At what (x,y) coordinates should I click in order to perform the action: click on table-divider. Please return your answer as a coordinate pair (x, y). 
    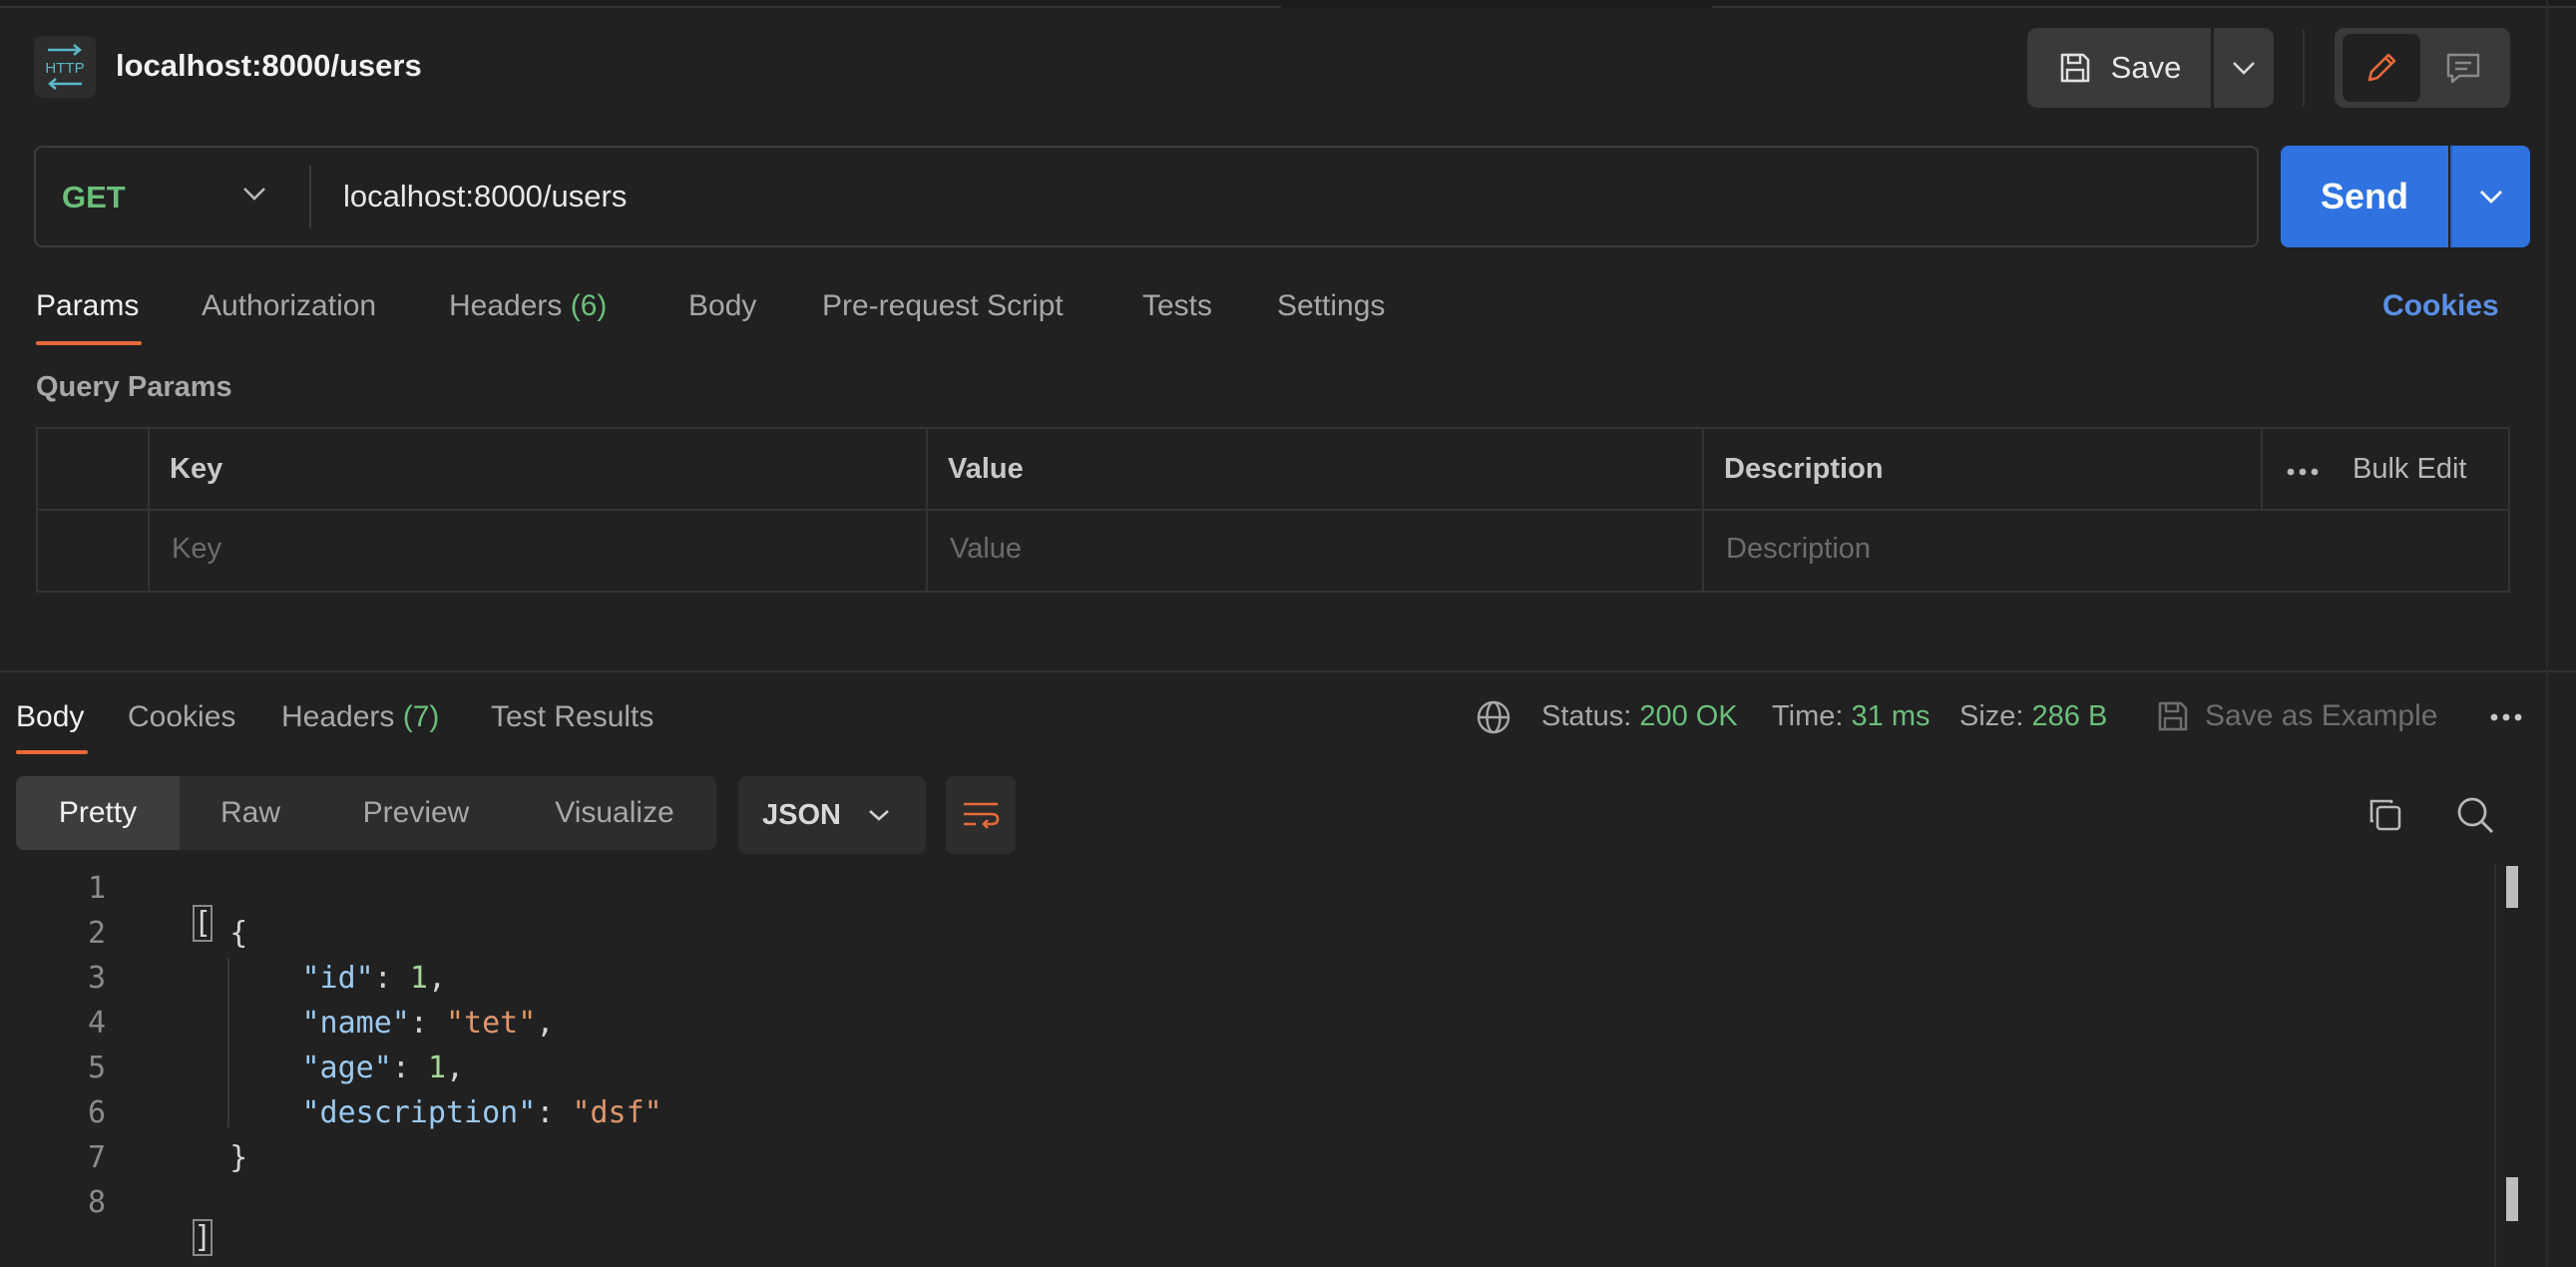
    Looking at the image, I should click on (2262, 468).